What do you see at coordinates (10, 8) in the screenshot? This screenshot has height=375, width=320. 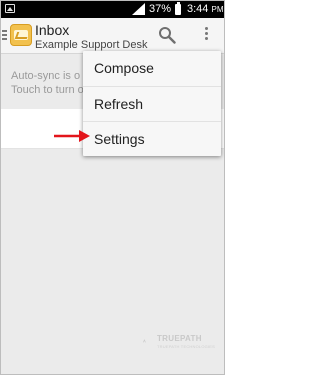 I see `image-notification-icon` at bounding box center [10, 8].